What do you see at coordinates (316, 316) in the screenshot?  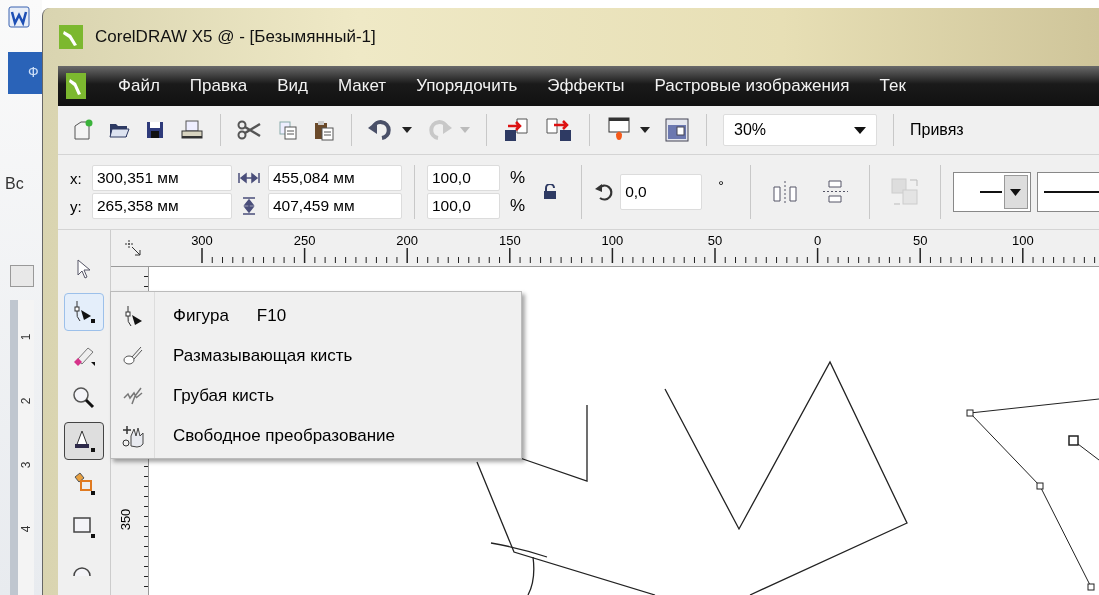 I see `flyout-item: Фигура F10` at bounding box center [316, 316].